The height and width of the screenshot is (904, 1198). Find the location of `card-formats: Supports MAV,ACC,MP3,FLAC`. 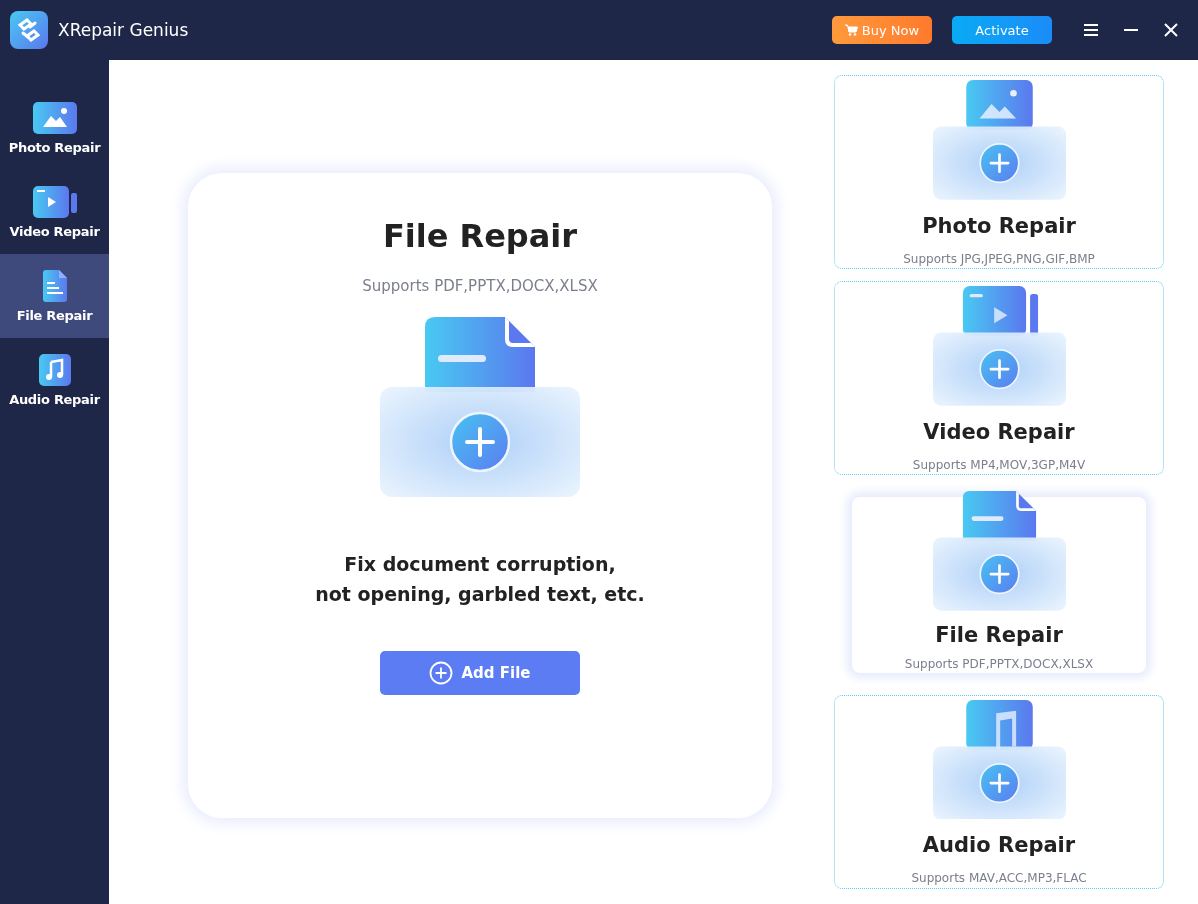

card-formats: Supports MAV,ACC,MP3,FLAC is located at coordinates (999, 878).